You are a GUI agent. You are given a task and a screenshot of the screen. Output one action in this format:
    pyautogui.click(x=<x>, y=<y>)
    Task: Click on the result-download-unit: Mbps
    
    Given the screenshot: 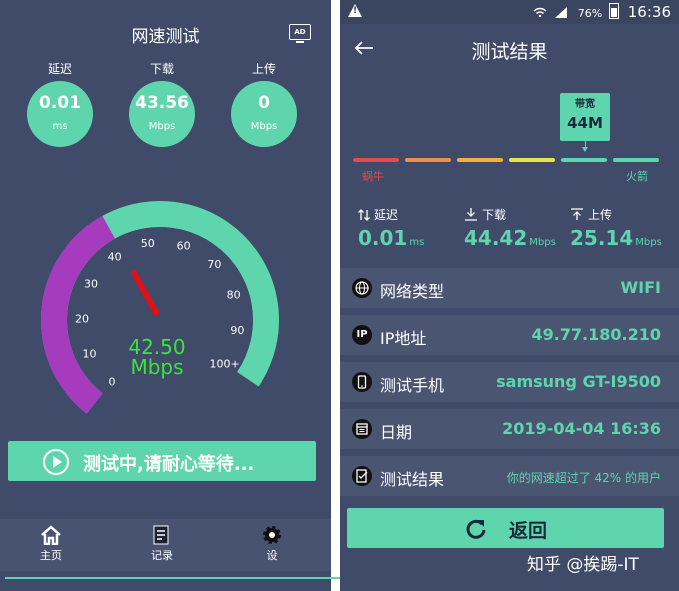 What is the action you would take?
    pyautogui.click(x=542, y=242)
    